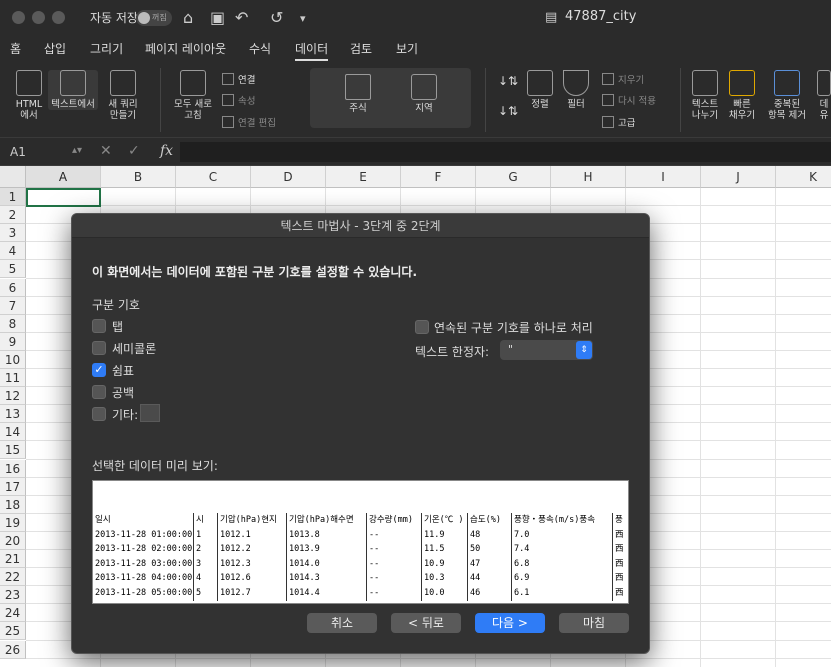 The image size is (831, 667). What do you see at coordinates (438, 177) in the screenshot?
I see `column-header: F` at bounding box center [438, 177].